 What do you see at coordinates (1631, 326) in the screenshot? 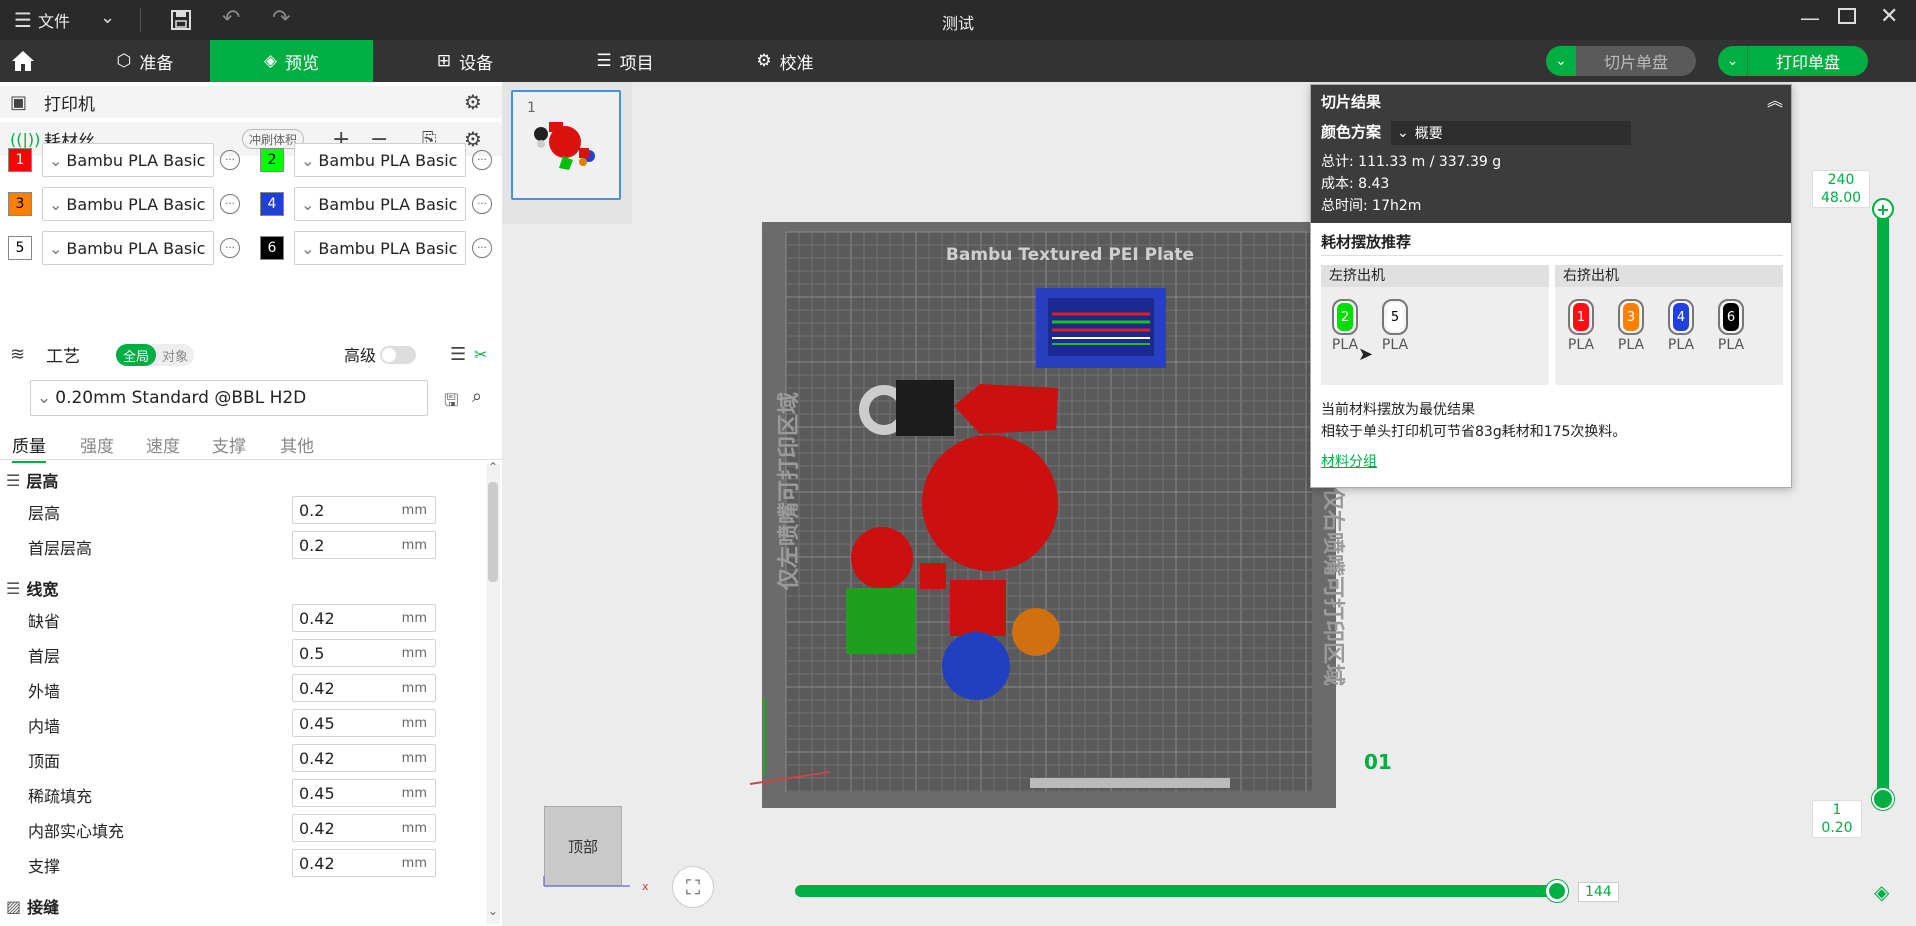
I see `filament-spool: 3 PLA` at bounding box center [1631, 326].